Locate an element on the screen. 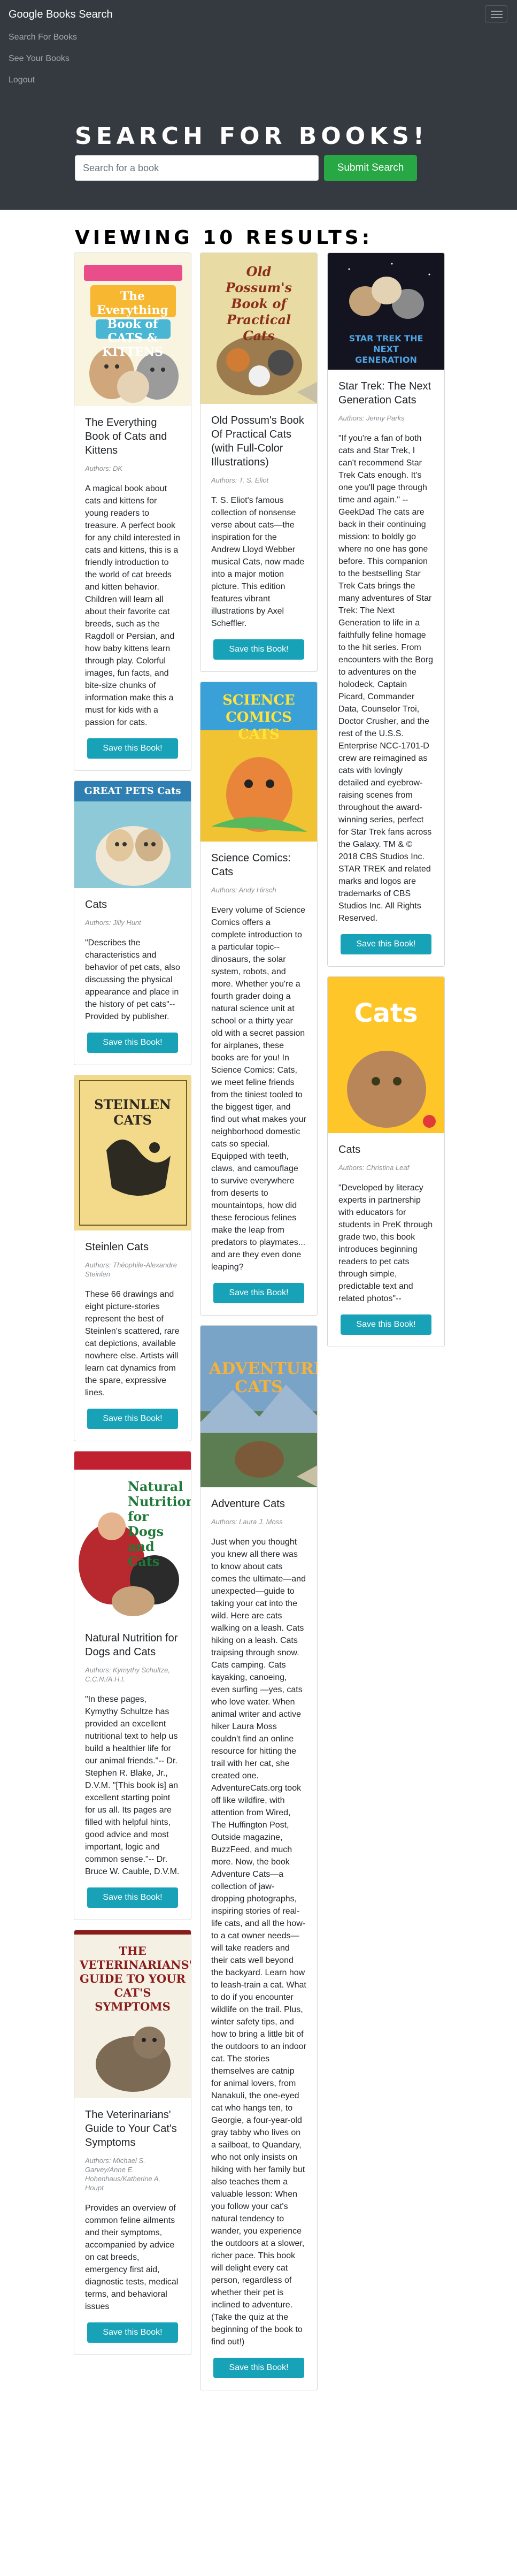 Image resolution: width=517 pixels, height=2576 pixels. nav-links: Search For Books See Your Books Logout is located at coordinates (258, 57).